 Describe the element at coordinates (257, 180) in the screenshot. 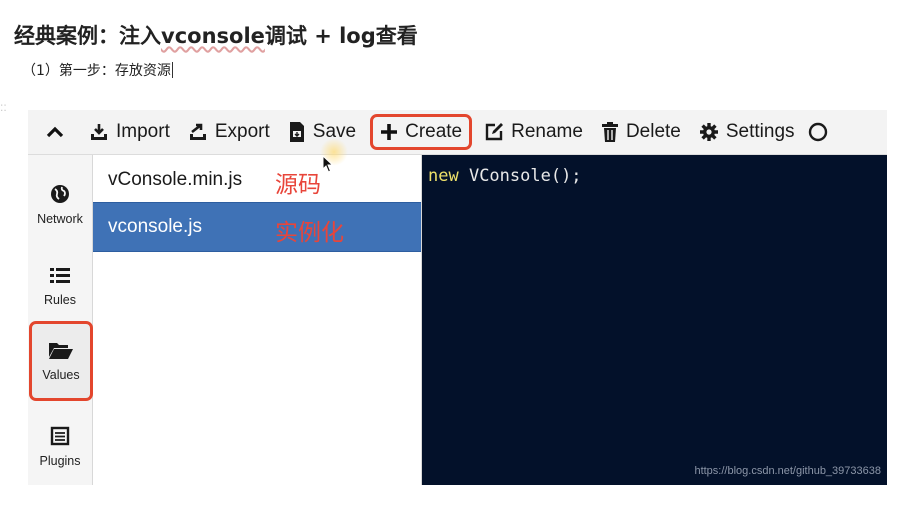

I see `list-item: vConsole.min.js` at that location.